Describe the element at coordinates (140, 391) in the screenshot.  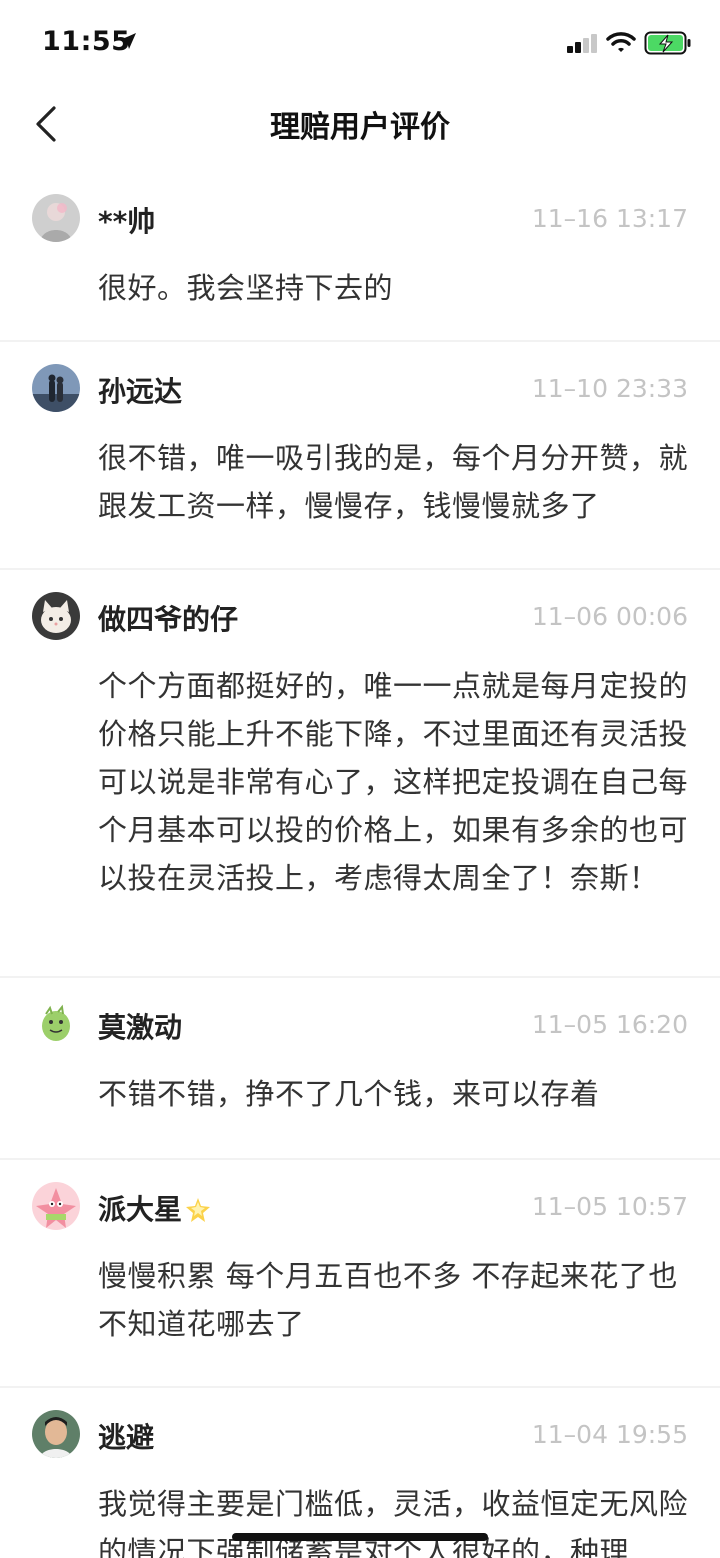
I see `username: 孙远达` at that location.